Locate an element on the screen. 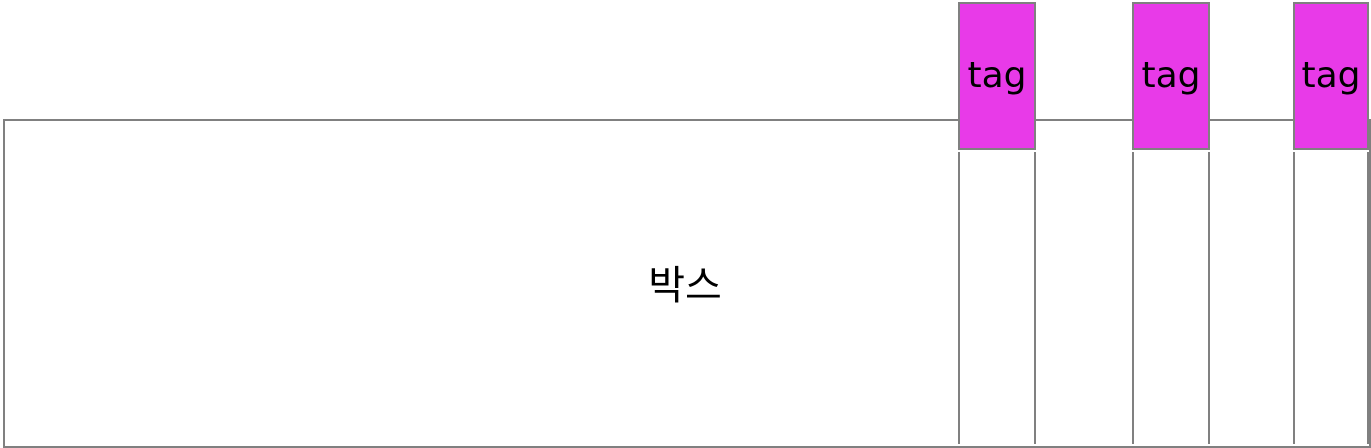  tag-2-label: tag is located at coordinates (1171, 75).